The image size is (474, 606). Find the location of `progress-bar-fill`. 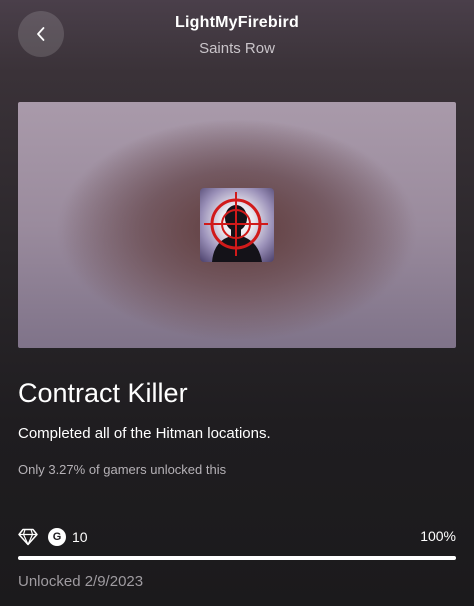

progress-bar-fill is located at coordinates (237, 558).